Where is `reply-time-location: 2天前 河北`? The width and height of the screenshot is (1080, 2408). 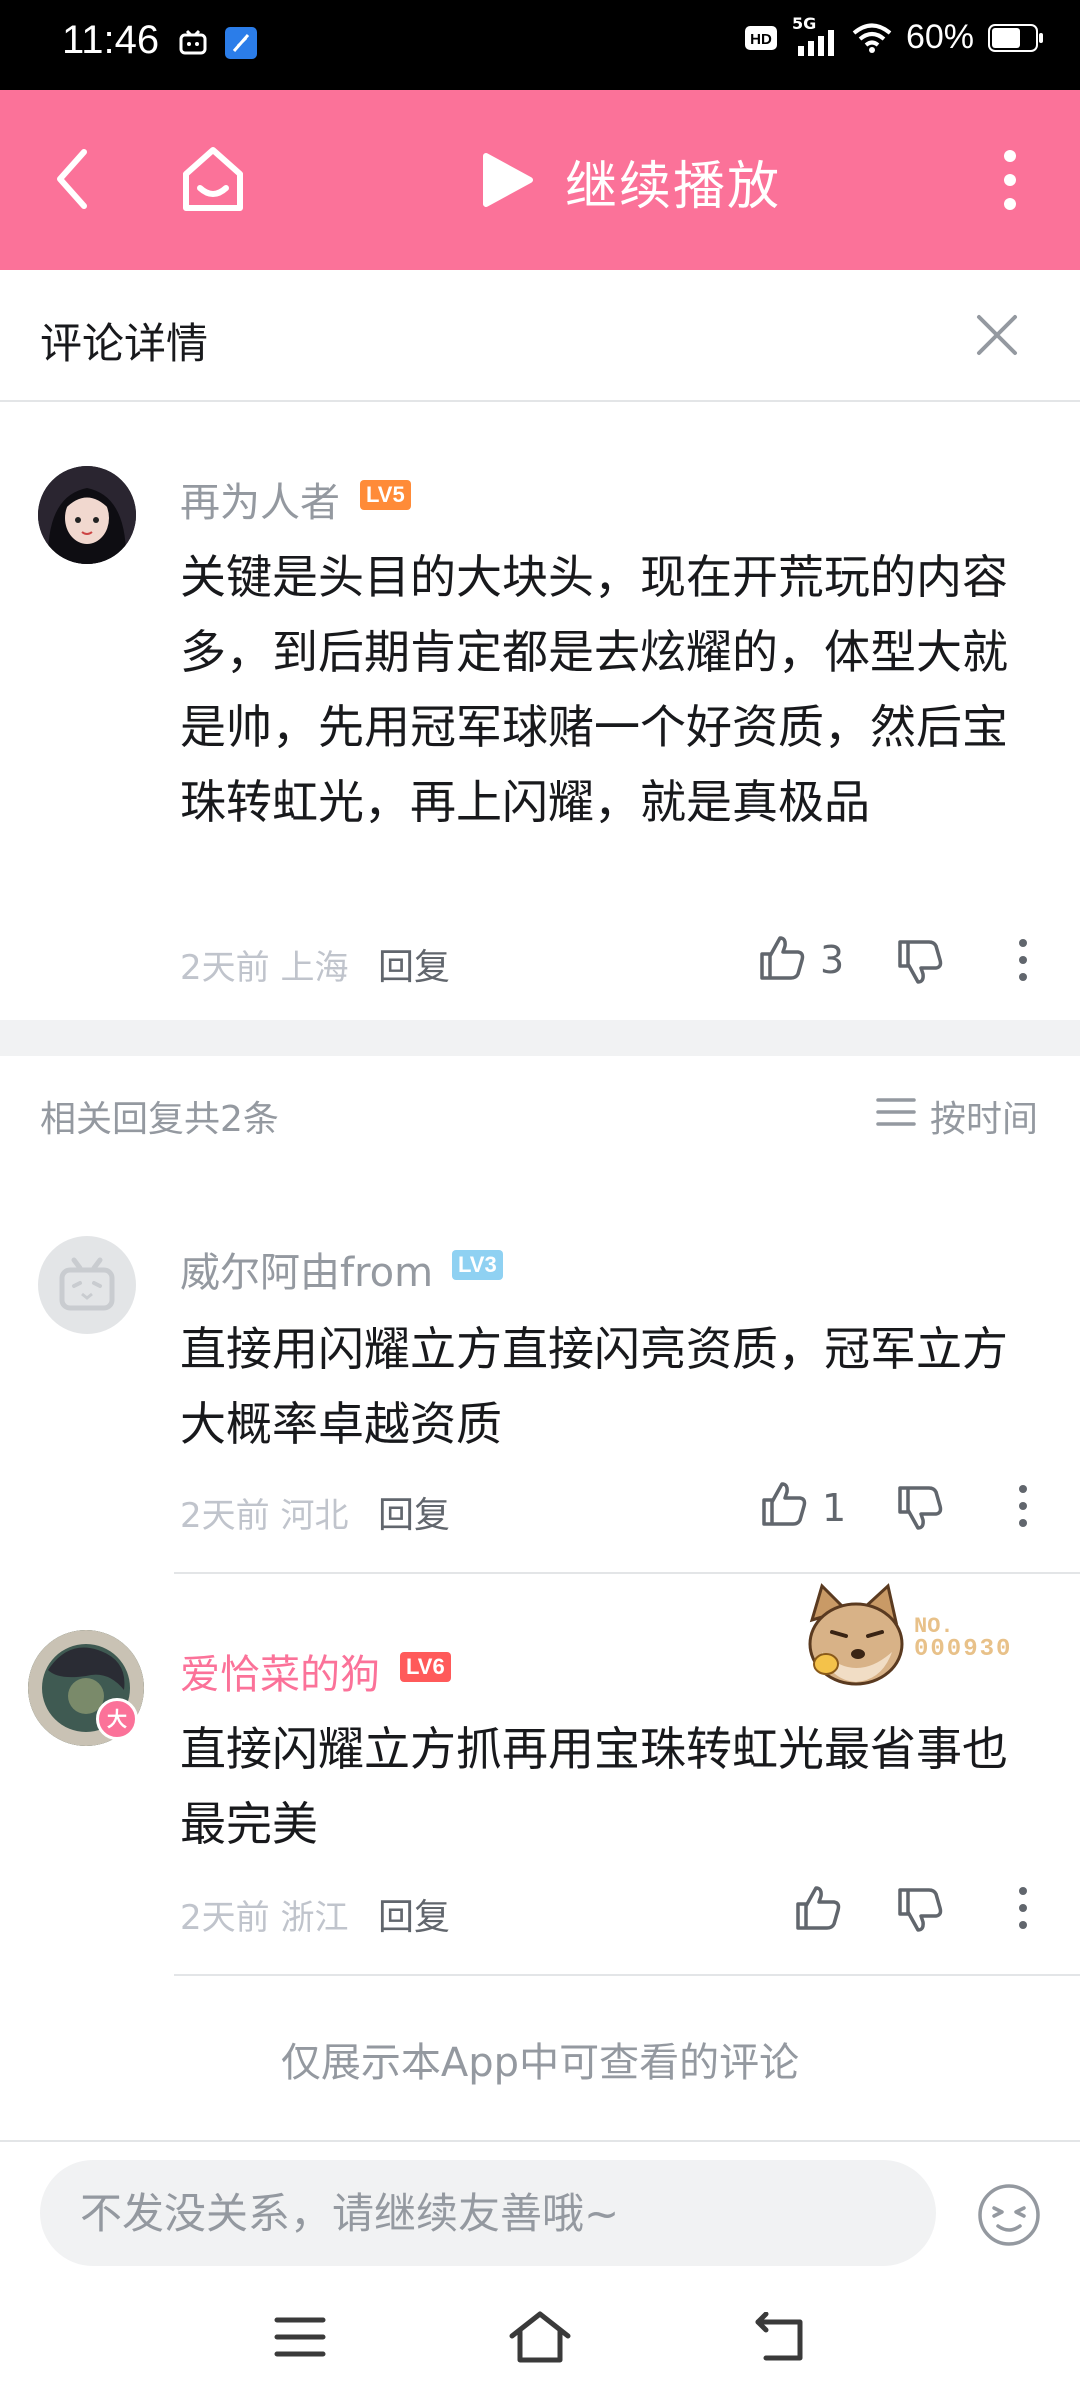
reply-time-location: 2天前 河北 is located at coordinates (264, 1512).